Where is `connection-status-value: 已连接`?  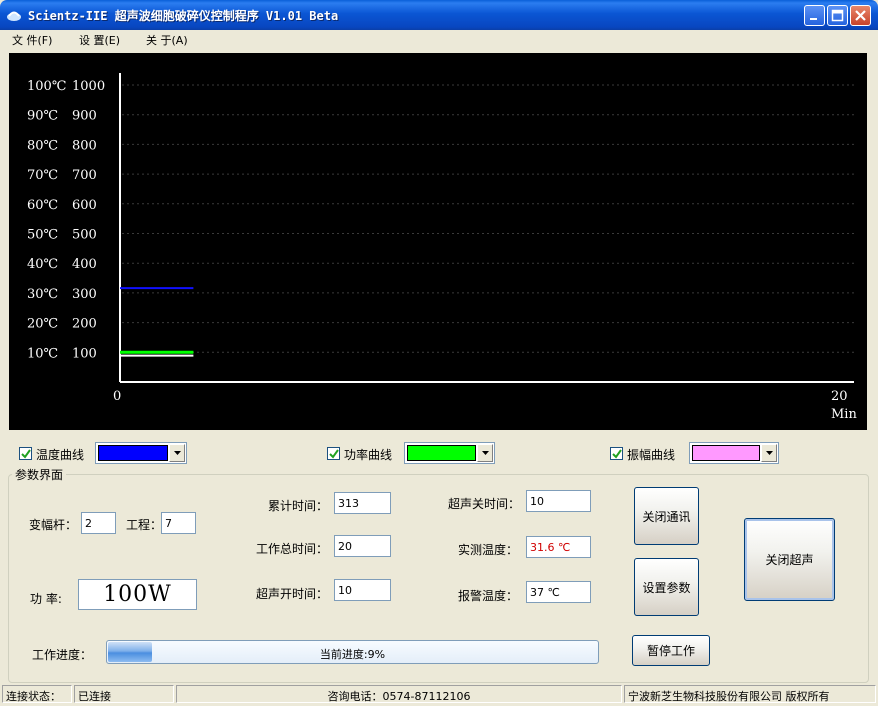 connection-status-value: 已连接 is located at coordinates (124, 694).